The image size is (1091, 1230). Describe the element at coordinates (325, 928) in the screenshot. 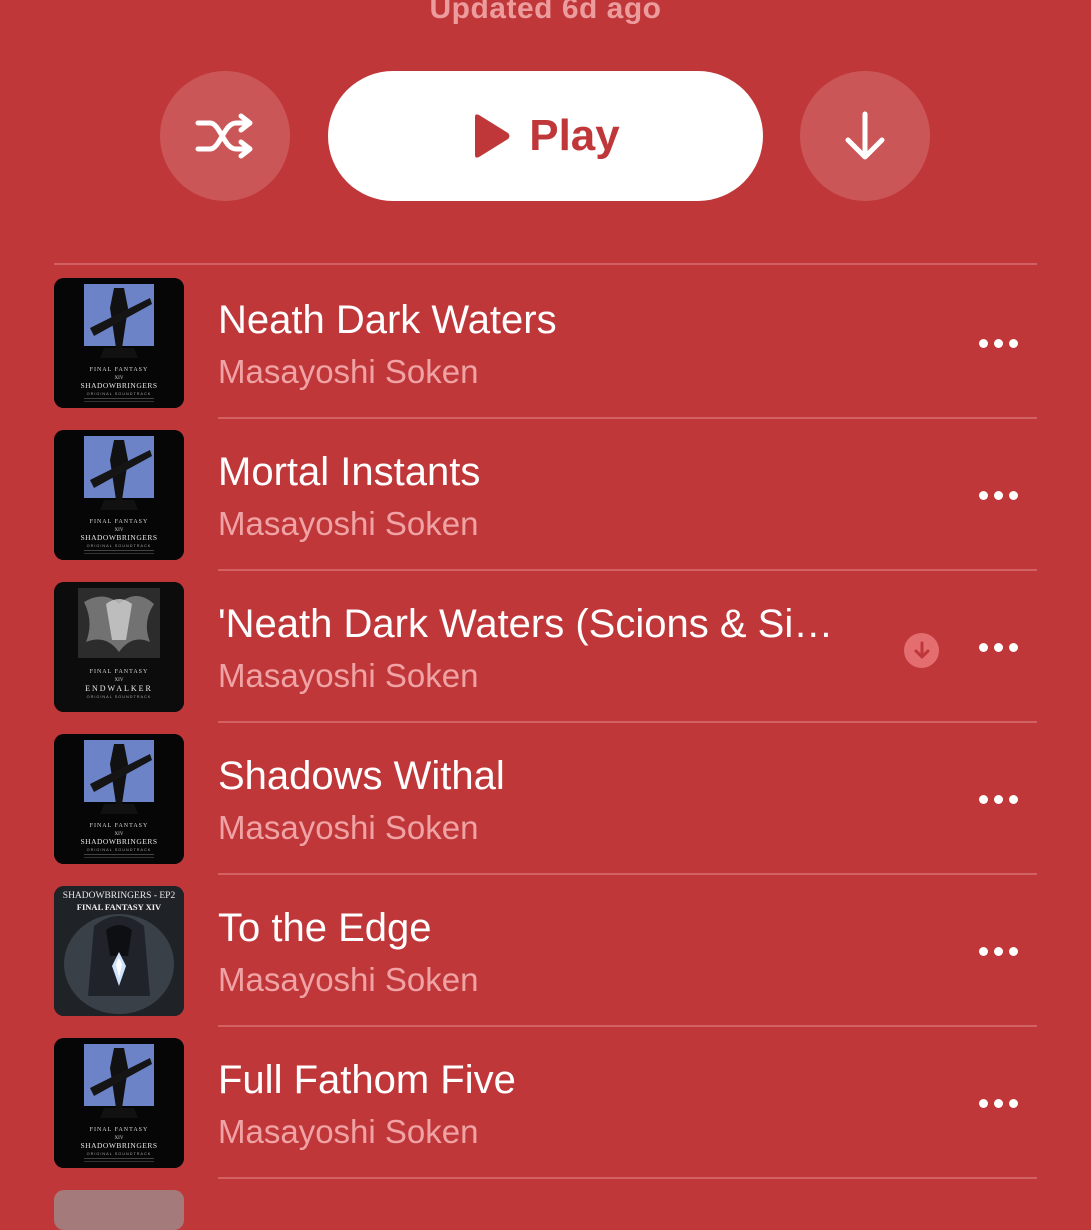

I see `track-title: To the Edge` at that location.